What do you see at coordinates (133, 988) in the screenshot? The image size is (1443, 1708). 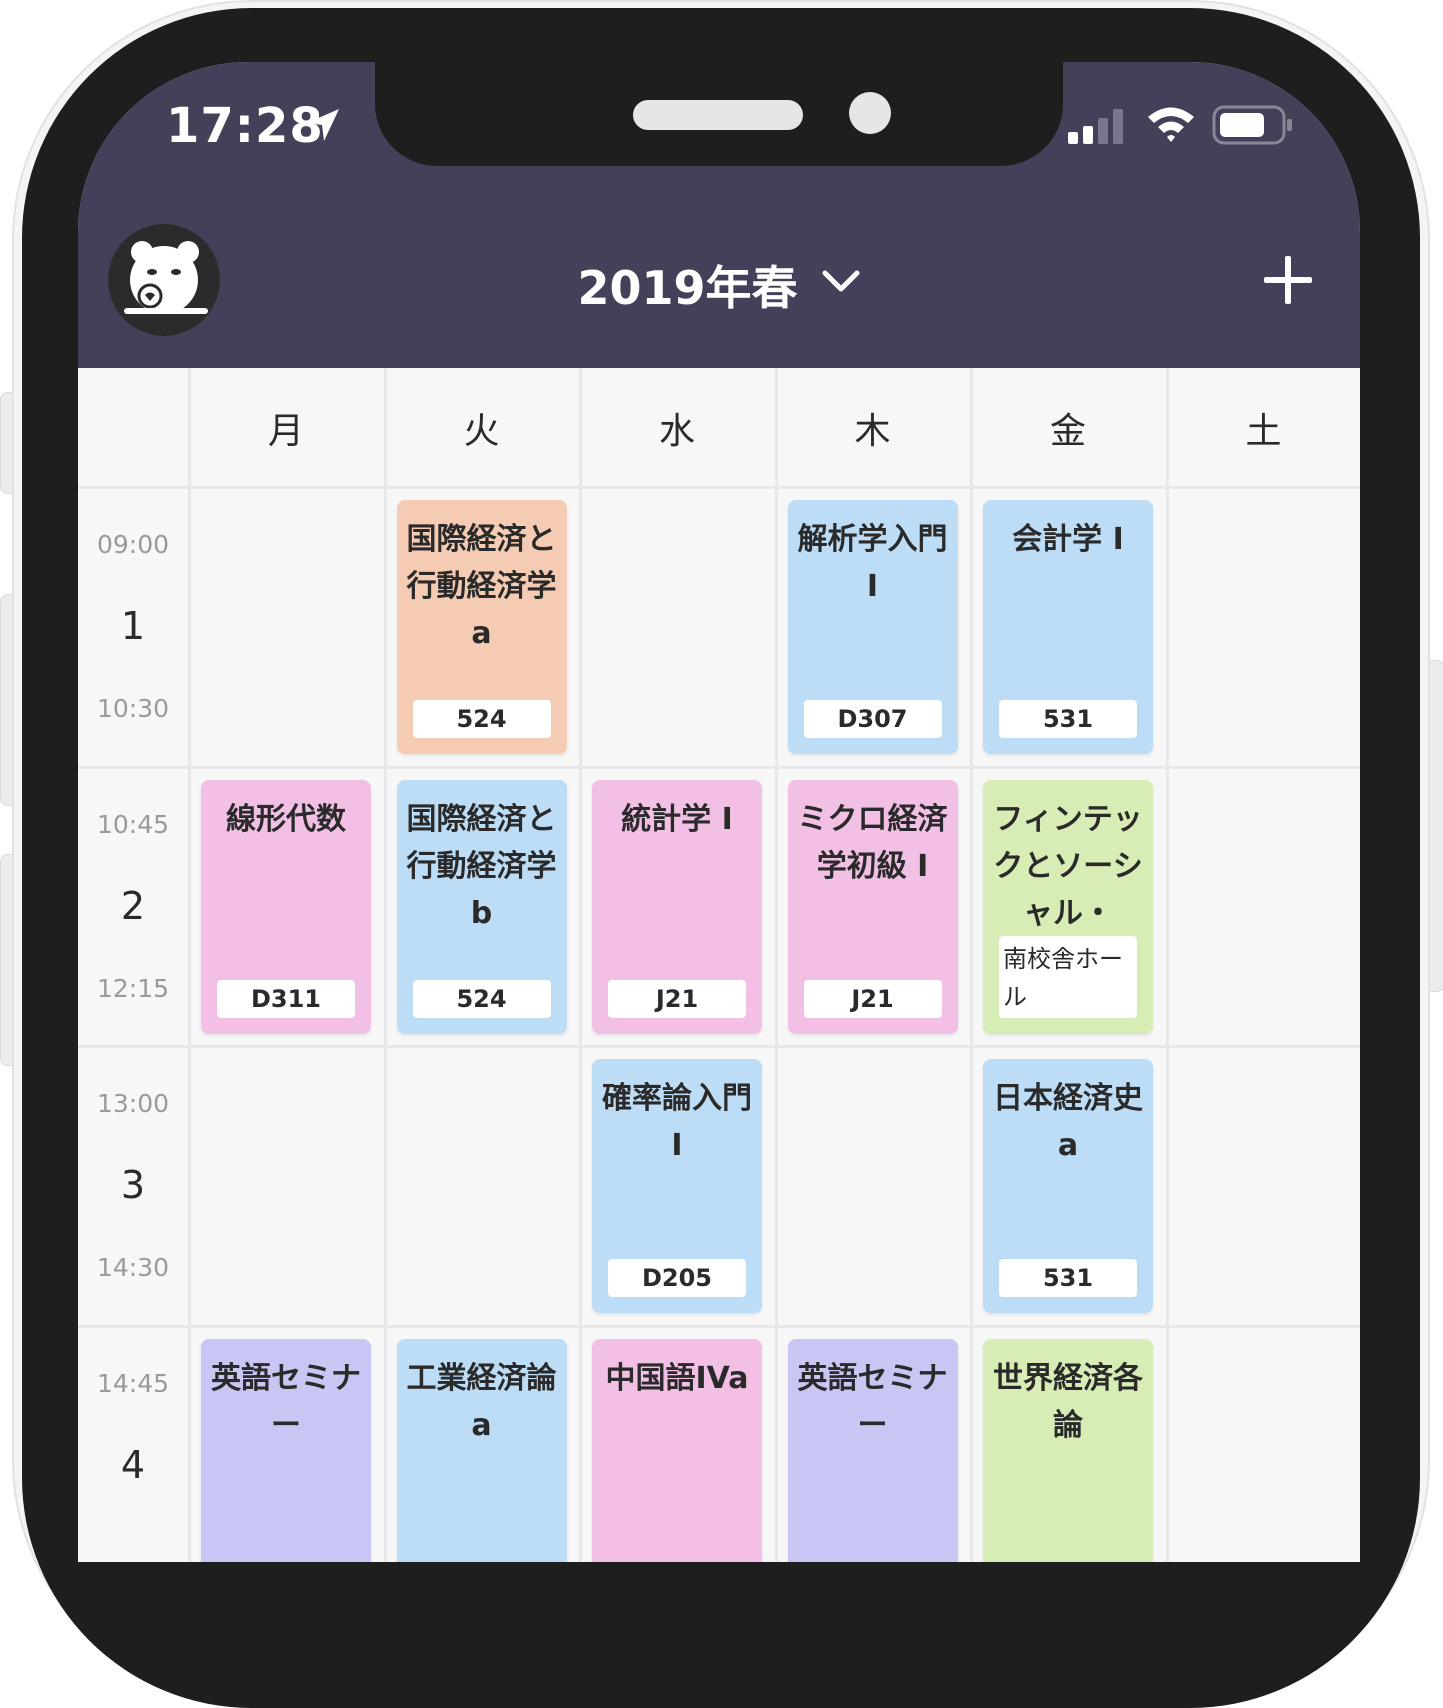 I see `period-end-time: 12:15` at bounding box center [133, 988].